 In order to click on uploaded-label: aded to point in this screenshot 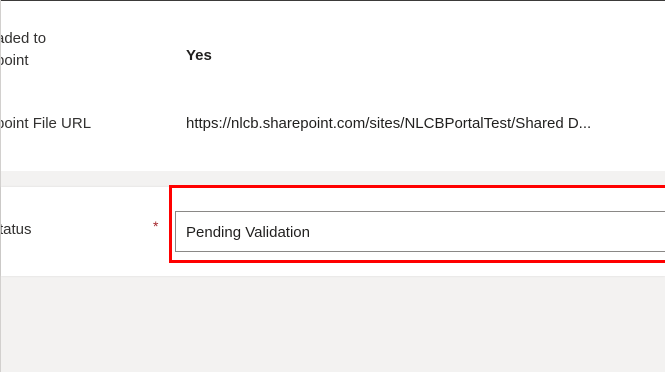, I will do `click(61, 50)`.